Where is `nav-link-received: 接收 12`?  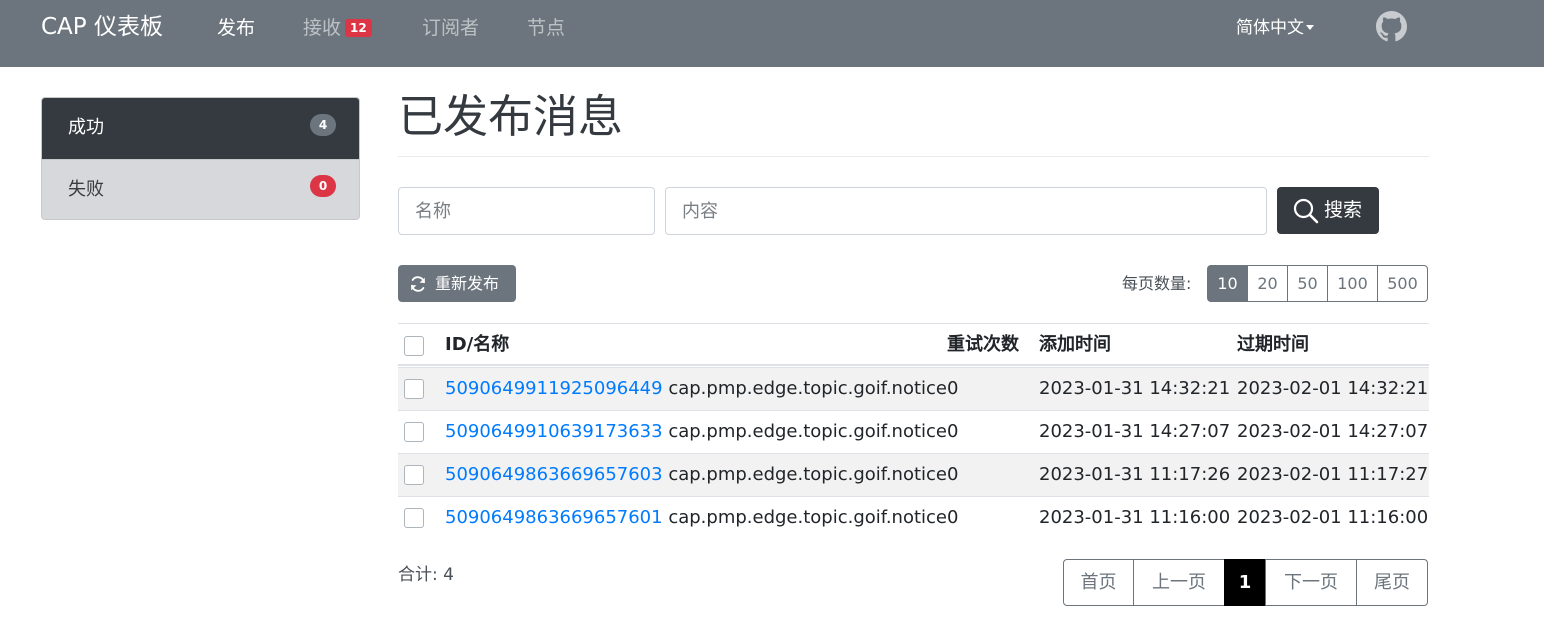
nav-link-received: 接收 12 is located at coordinates (337, 28).